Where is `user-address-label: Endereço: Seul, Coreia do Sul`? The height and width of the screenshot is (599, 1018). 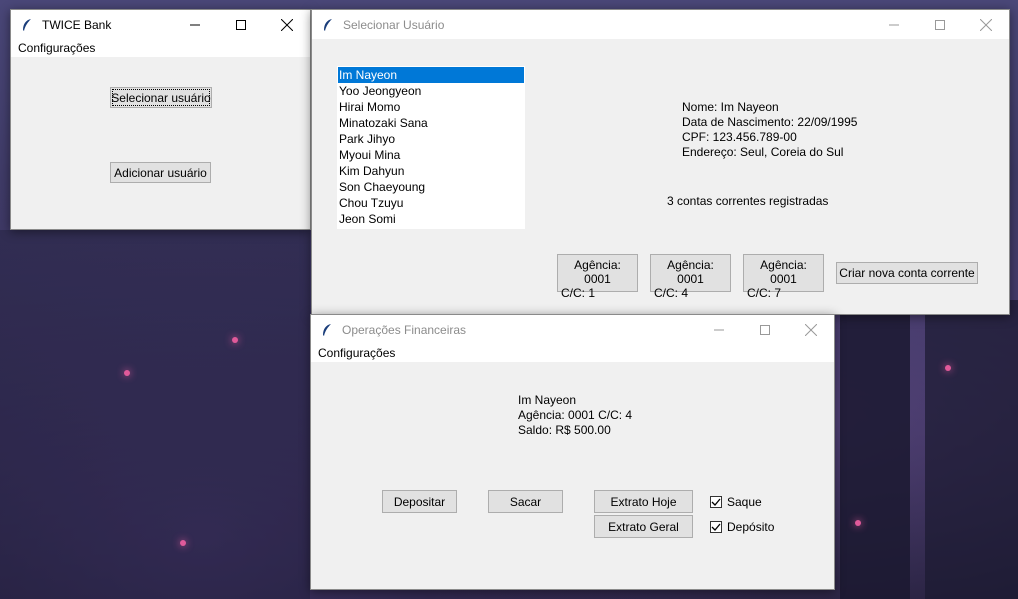 user-address-label: Endereço: Seul, Coreia do Sul is located at coordinates (763, 152).